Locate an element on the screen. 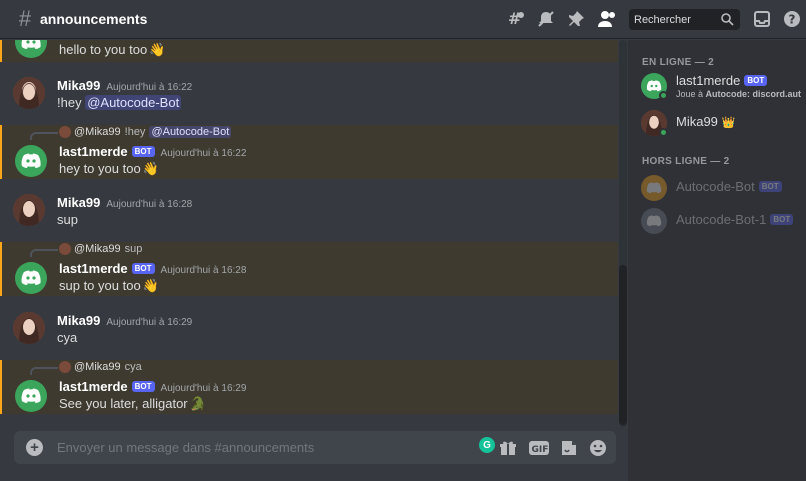  pin-icon is located at coordinates (576, 19).